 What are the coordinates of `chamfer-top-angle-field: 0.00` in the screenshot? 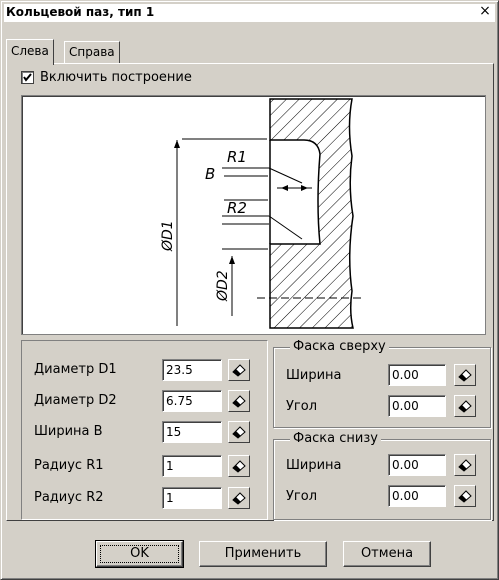 It's located at (417, 406).